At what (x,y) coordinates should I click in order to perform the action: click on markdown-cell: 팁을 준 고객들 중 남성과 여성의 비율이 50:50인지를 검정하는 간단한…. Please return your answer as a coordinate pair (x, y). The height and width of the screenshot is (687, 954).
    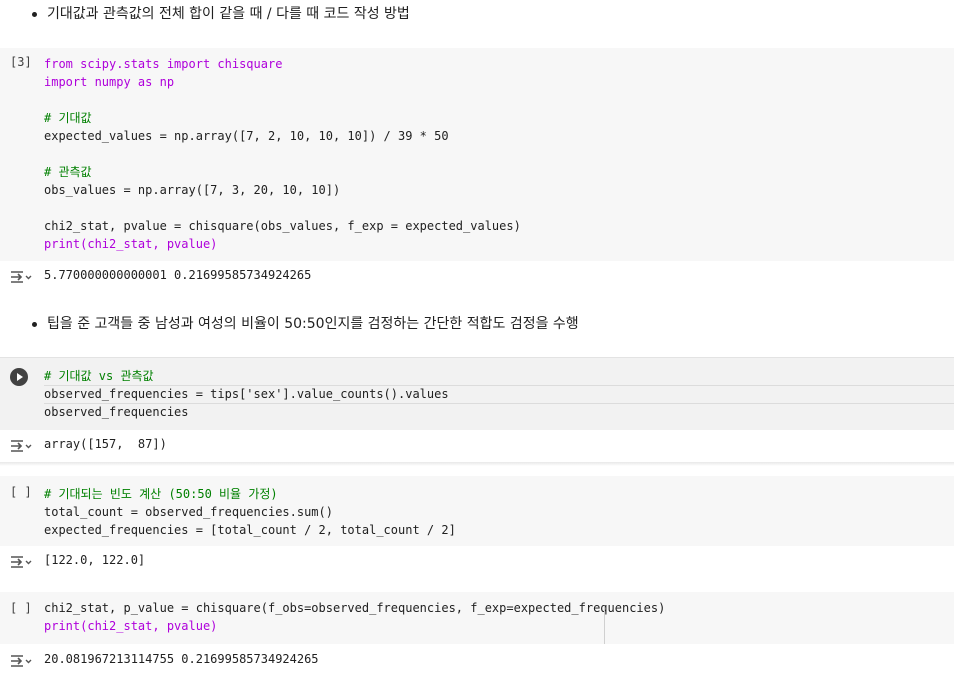
    Looking at the image, I should click on (477, 325).